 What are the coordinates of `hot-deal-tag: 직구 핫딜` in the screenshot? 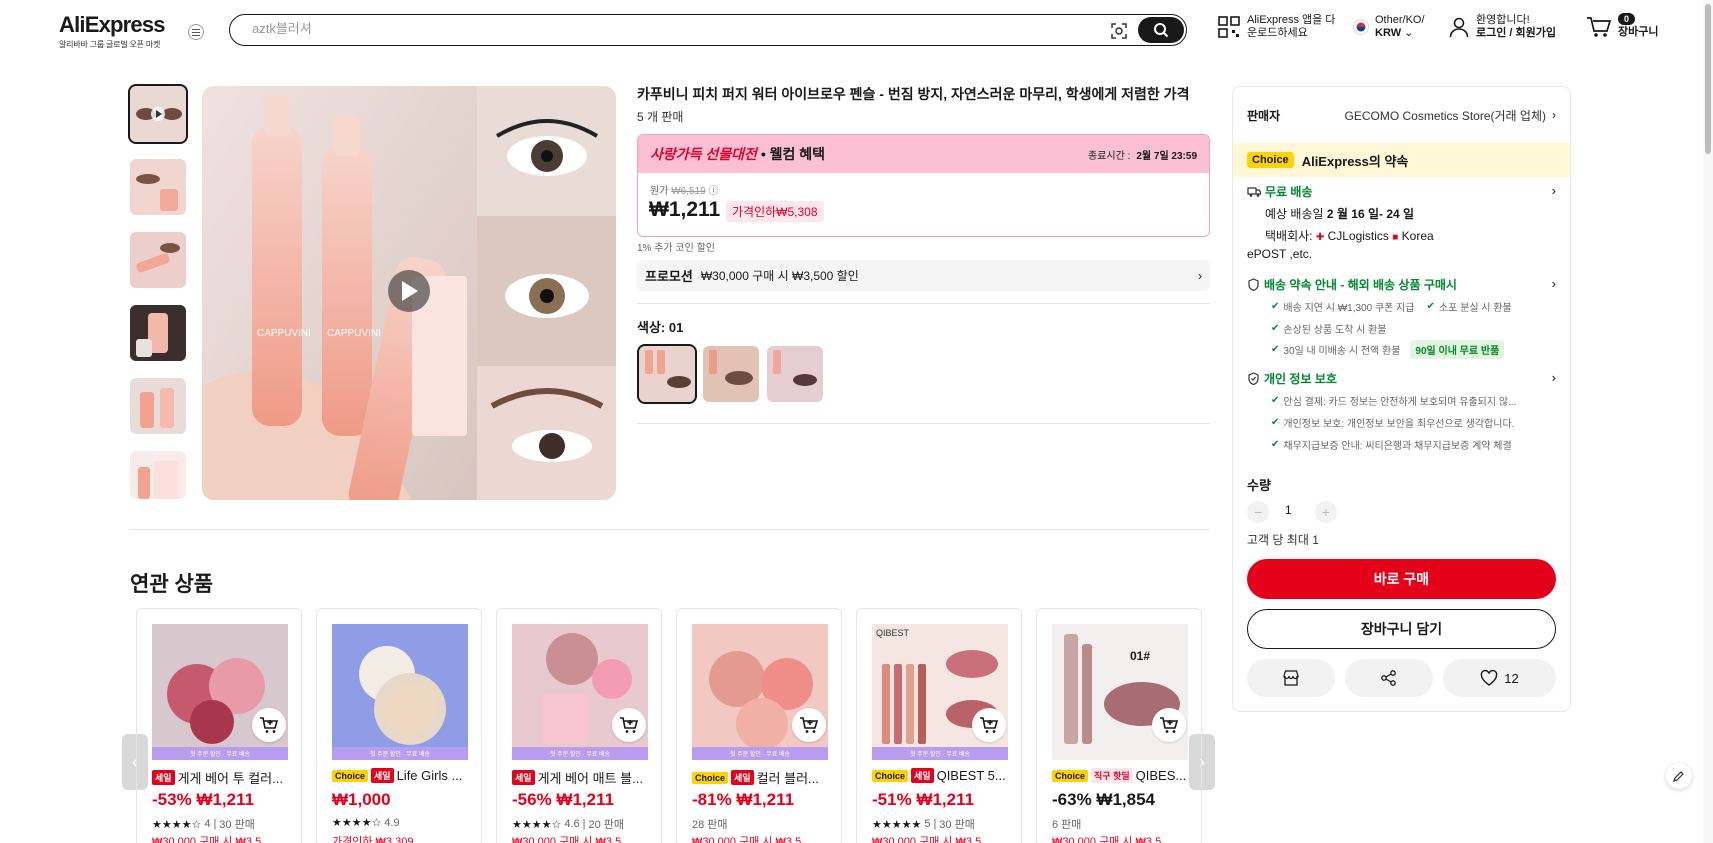 It's located at (1112, 775).